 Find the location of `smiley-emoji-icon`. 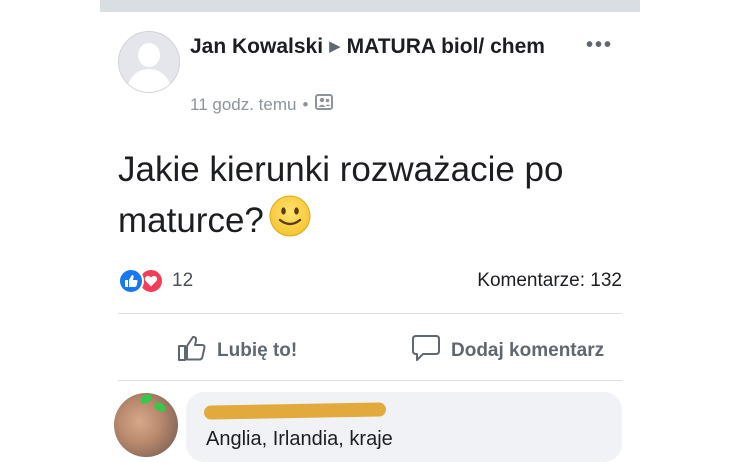

smiley-emoji-icon is located at coordinates (290, 222).